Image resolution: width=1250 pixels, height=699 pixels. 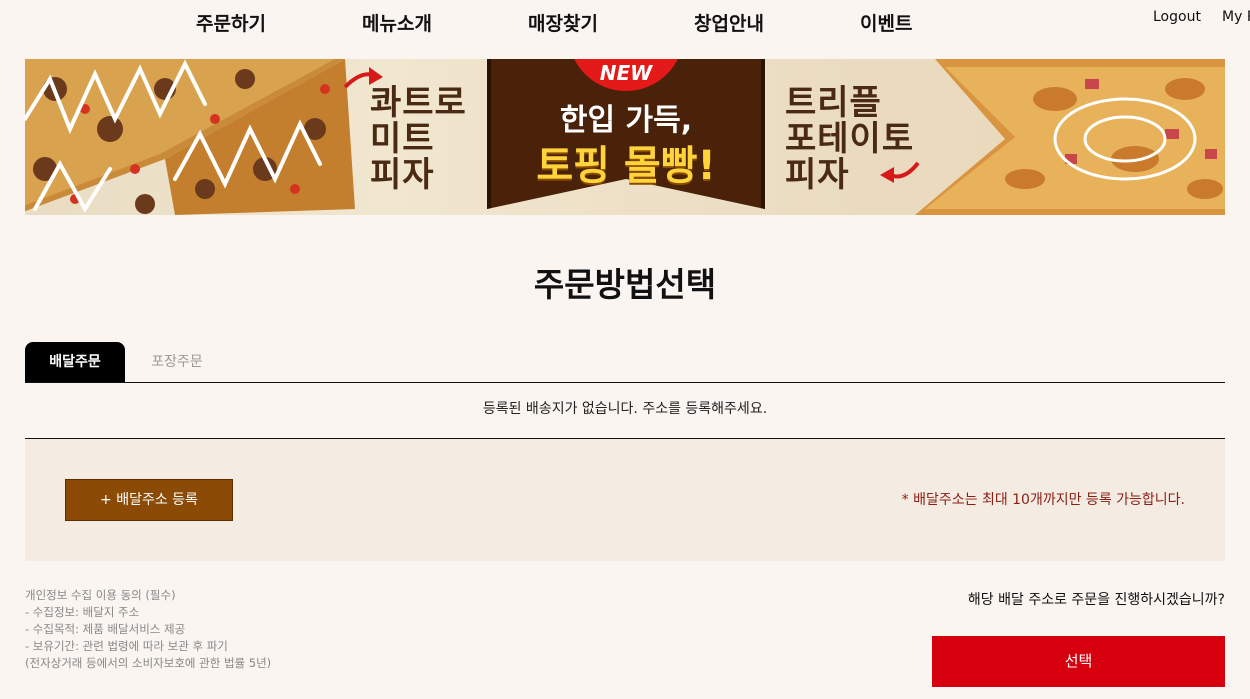 I want to click on promo-left-text: 콰트로 미트 피자, so click(x=418, y=139).